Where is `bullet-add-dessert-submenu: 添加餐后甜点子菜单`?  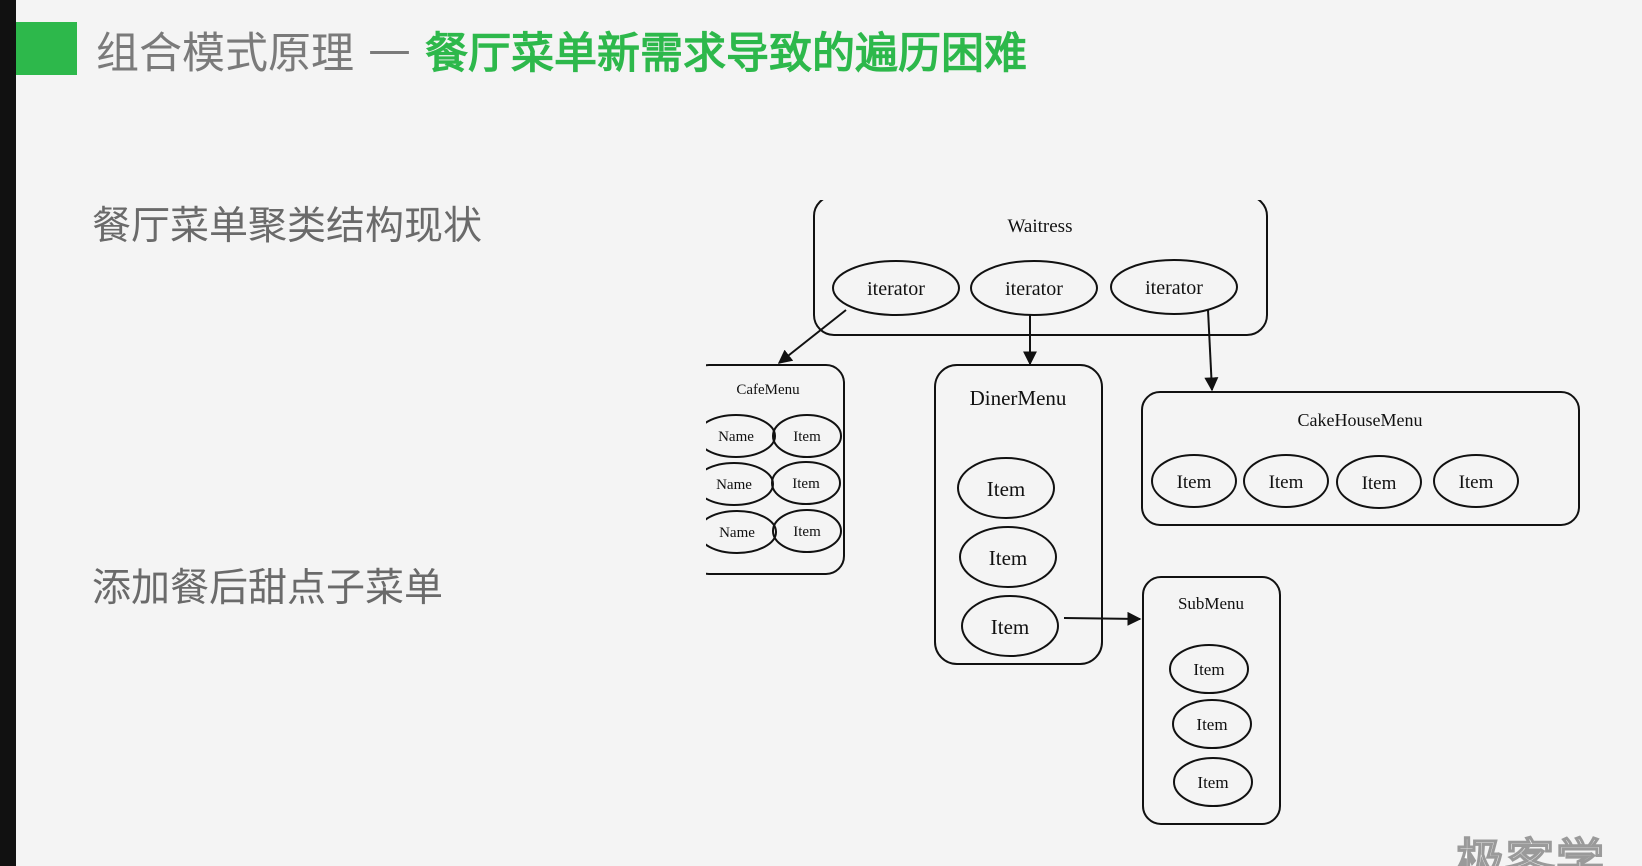 bullet-add-dessert-submenu: 添加餐后甜点子菜单 is located at coordinates (268, 588).